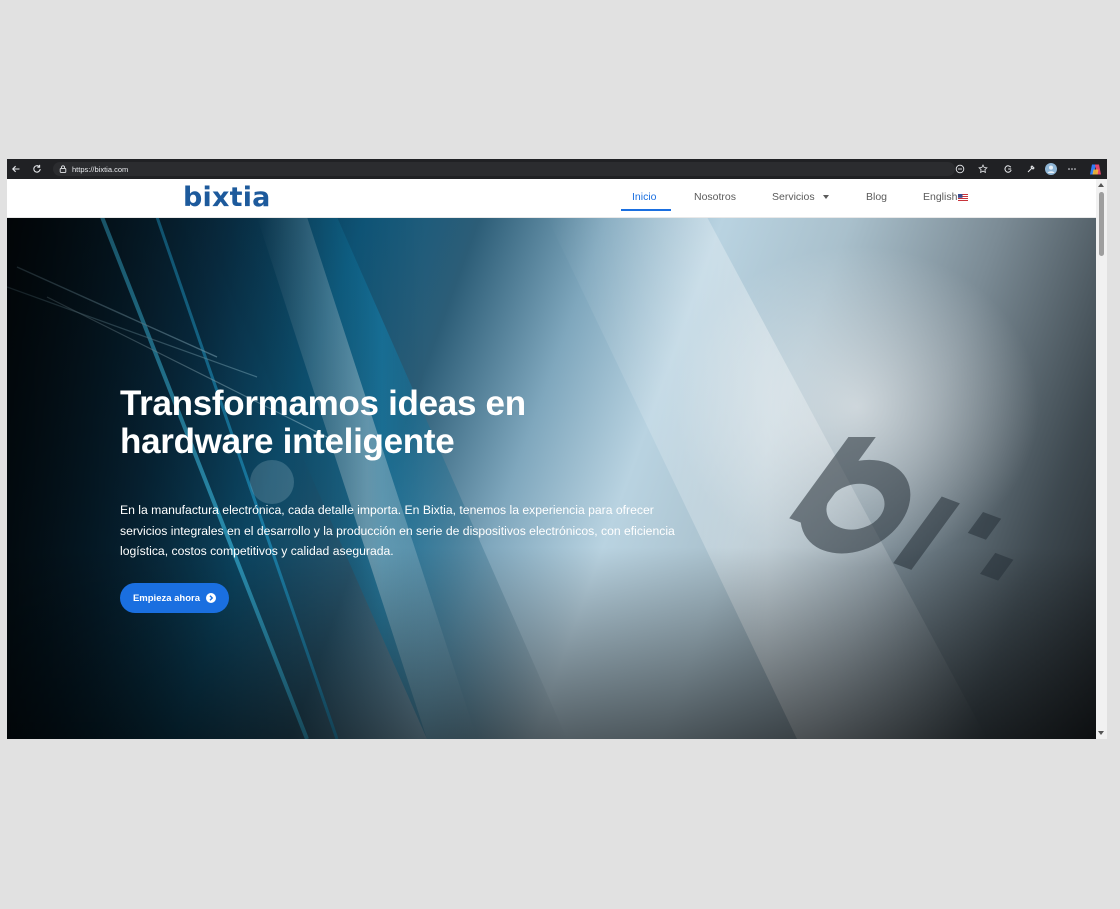  Describe the element at coordinates (504, 169) in the screenshot. I see `address-bar: https://bixtia.com` at that location.